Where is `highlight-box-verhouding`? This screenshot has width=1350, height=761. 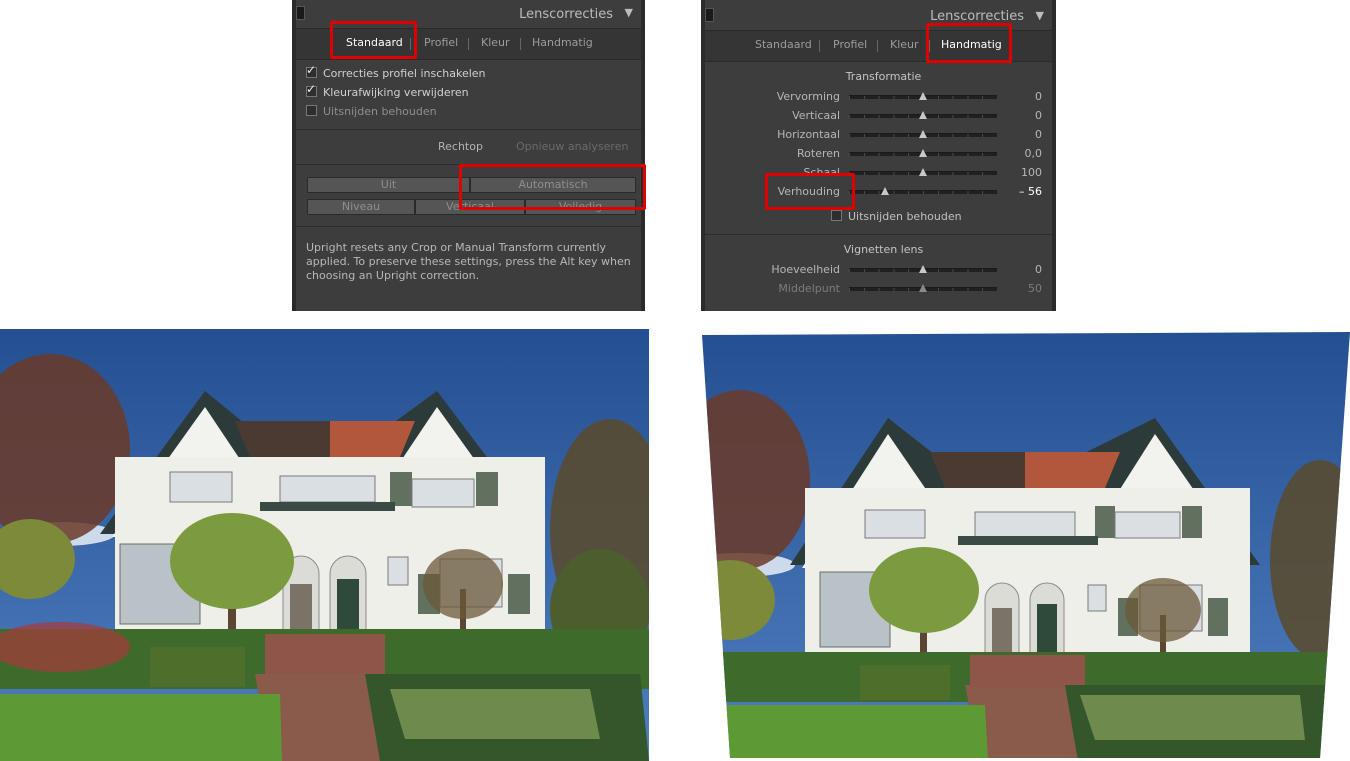
highlight-box-verhouding is located at coordinates (810, 191).